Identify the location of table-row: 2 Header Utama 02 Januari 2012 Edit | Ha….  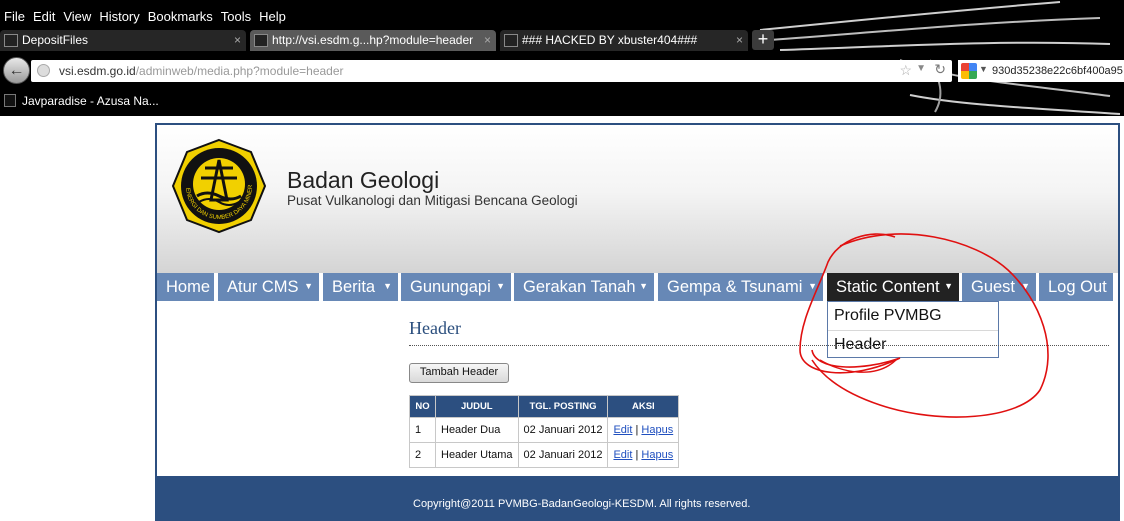
(544, 455).